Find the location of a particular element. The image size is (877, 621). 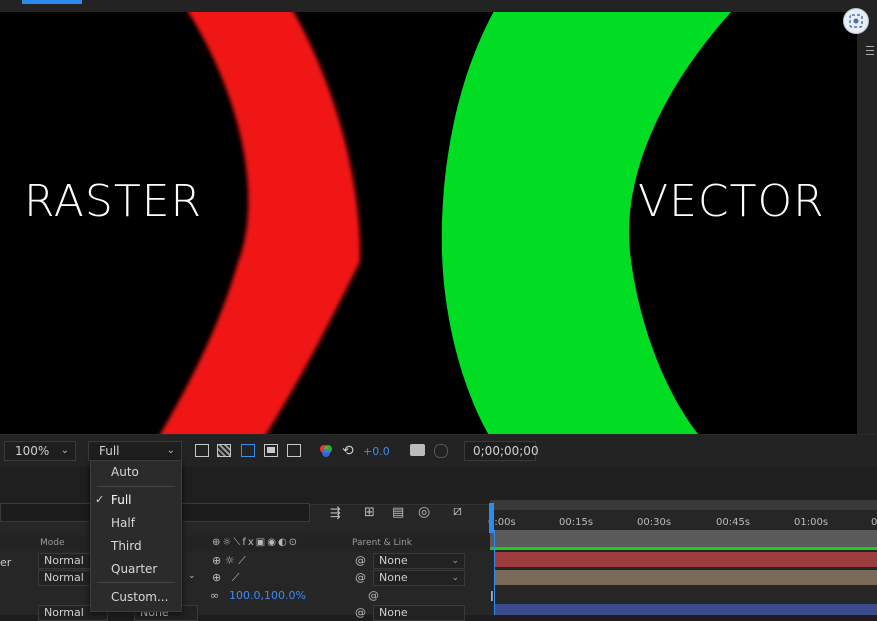

menu-item-auto: Auto is located at coordinates (125, 472).